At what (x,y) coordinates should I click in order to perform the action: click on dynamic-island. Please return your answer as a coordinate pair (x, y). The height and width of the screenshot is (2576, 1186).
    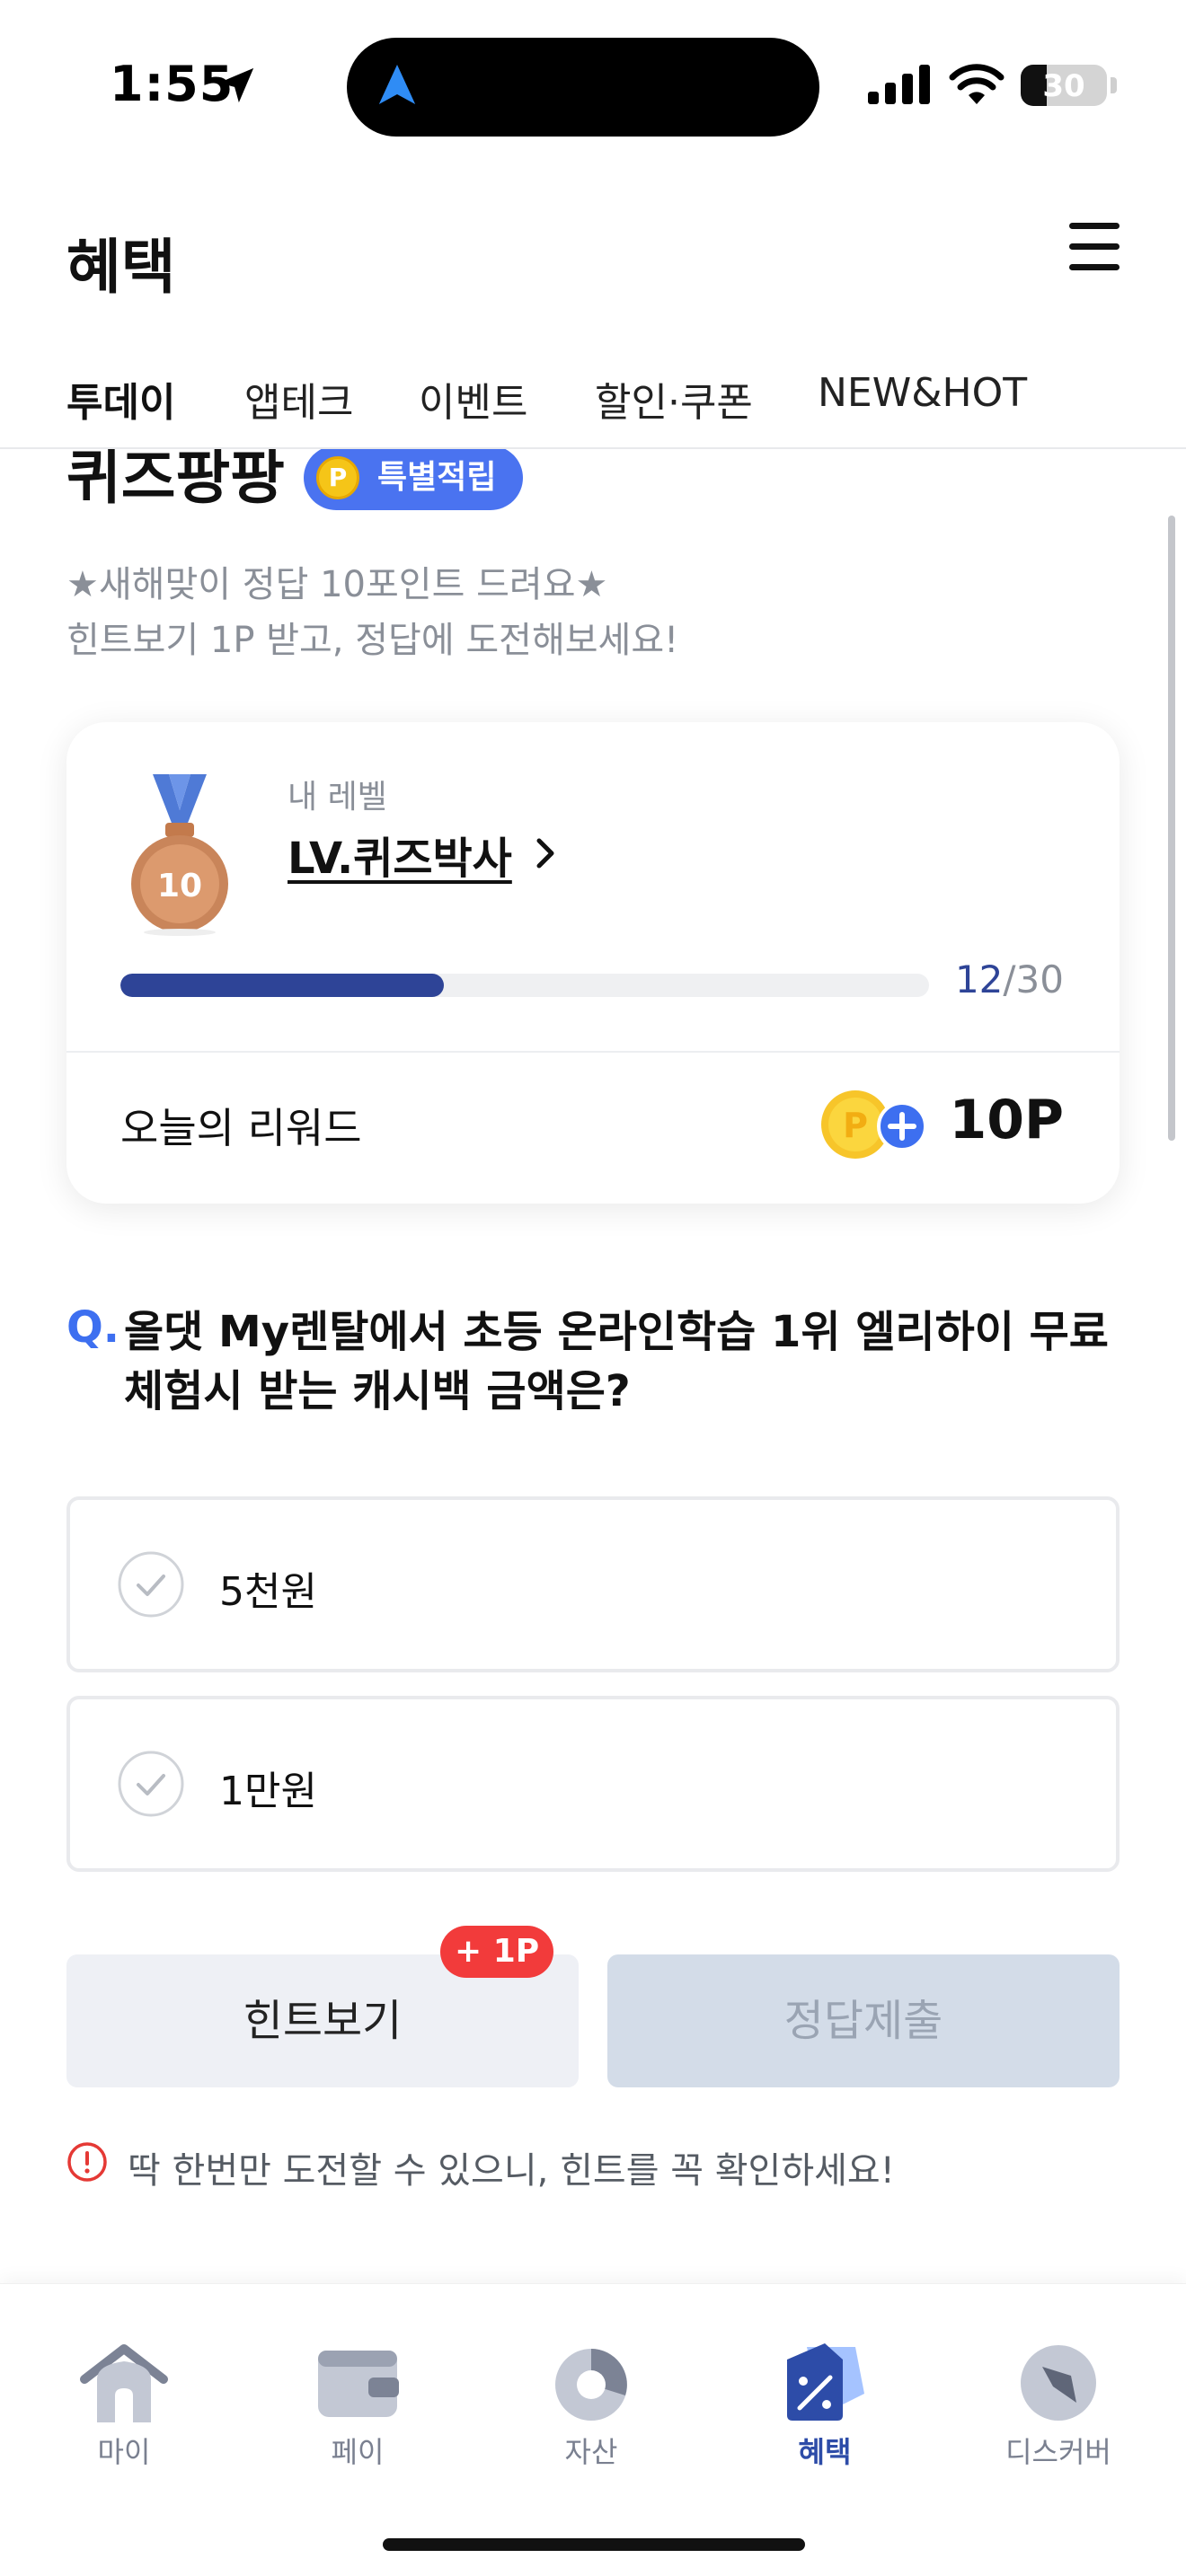
    Looking at the image, I should click on (583, 87).